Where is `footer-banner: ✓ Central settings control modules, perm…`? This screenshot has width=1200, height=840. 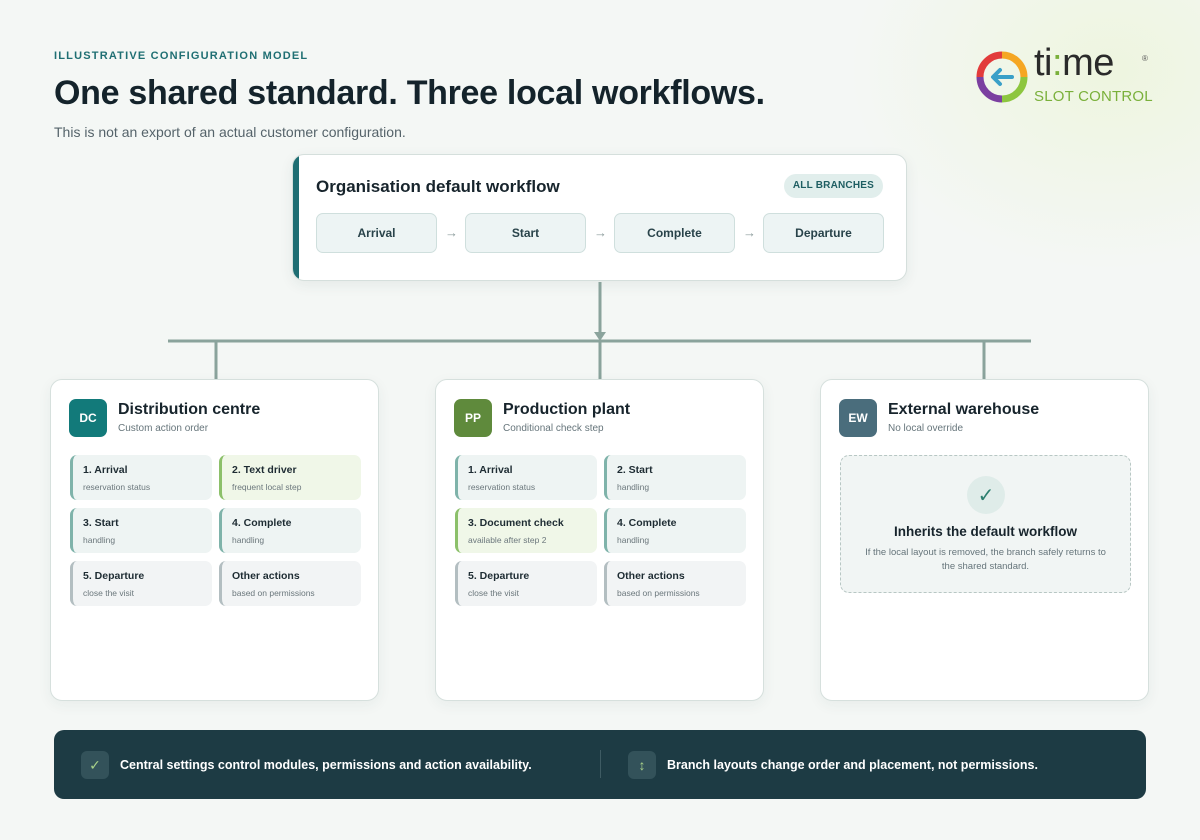
footer-banner: ✓ Central settings control modules, perm… is located at coordinates (600, 764).